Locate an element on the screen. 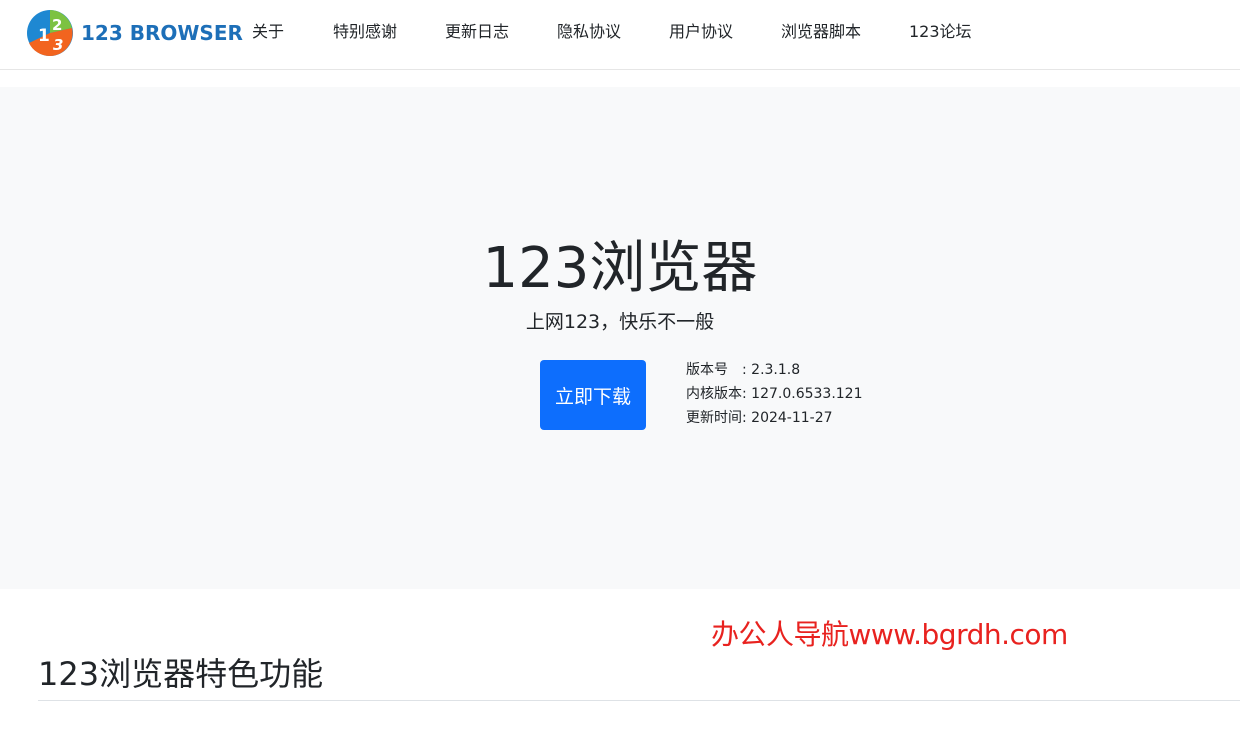  hero-title: 123浏览器 is located at coordinates (620, 268).